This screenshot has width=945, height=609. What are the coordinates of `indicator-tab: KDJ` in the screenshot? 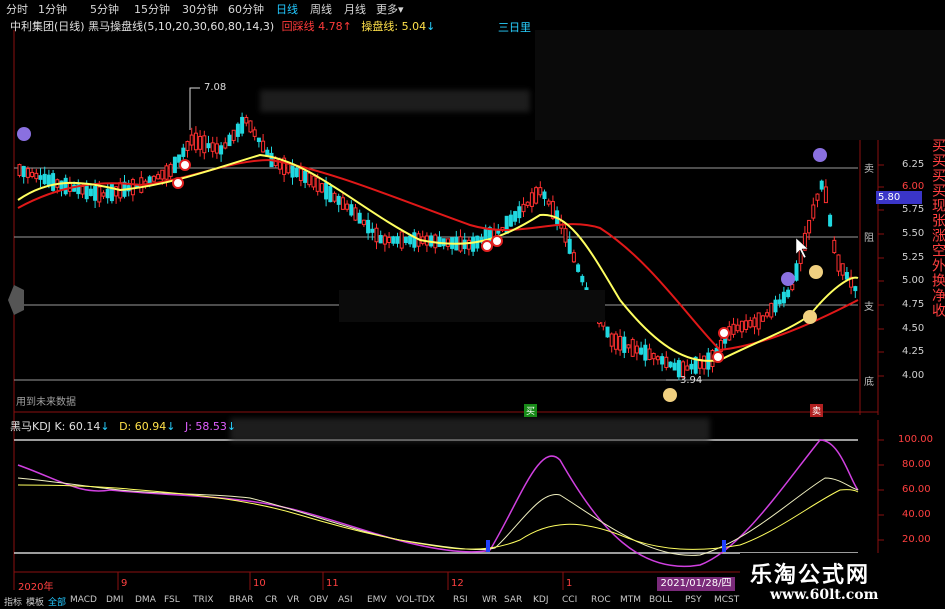 It's located at (541, 600).